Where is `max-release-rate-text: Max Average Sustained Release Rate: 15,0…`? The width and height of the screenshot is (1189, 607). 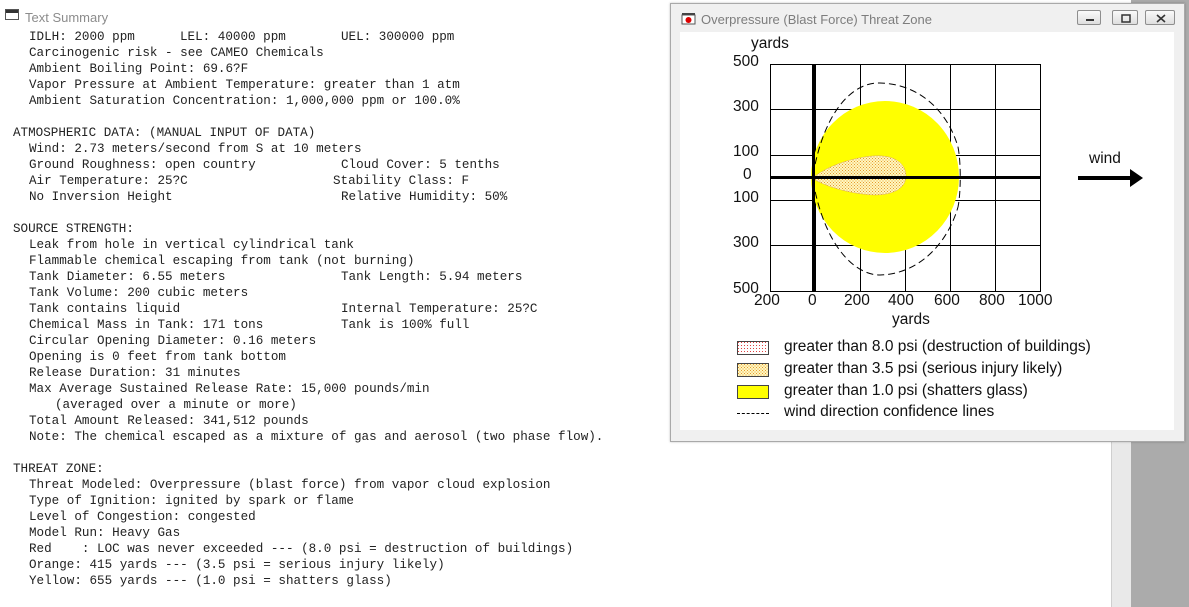
max-release-rate-text: Max Average Sustained Release Rate: 15,0… is located at coordinates (229, 389).